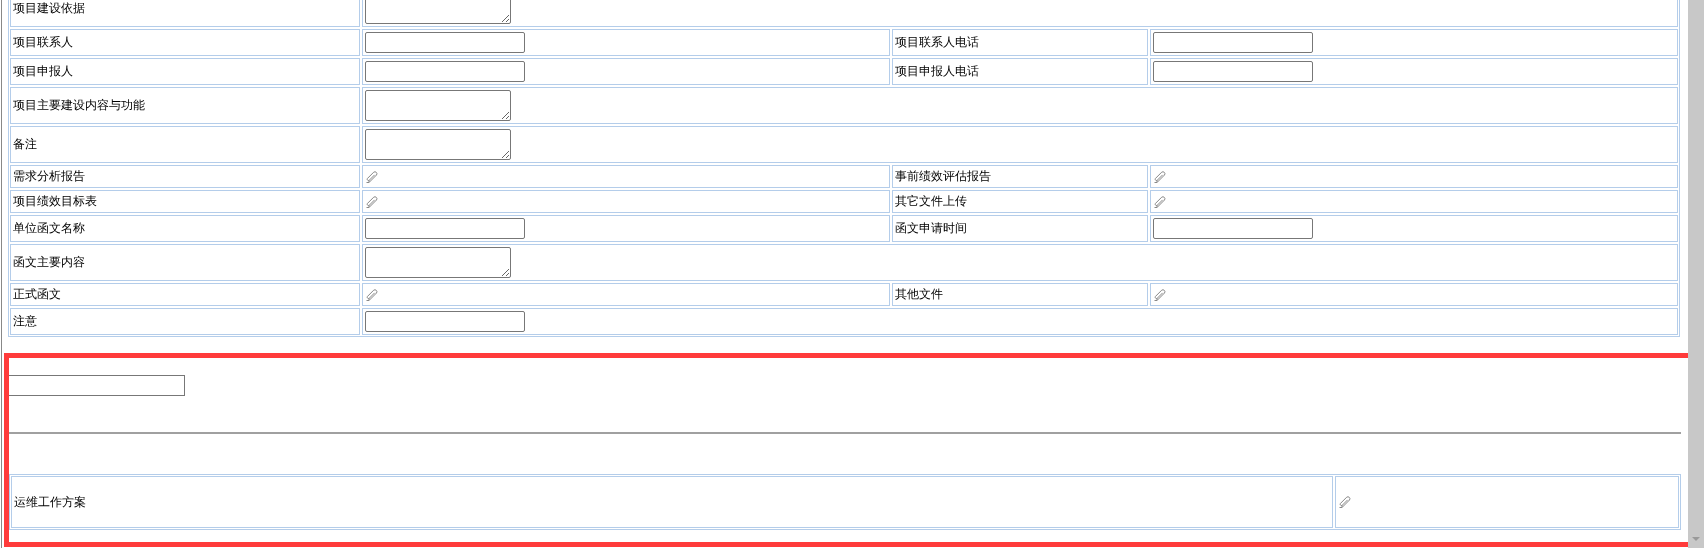 Image resolution: width=1704 pixels, height=548 pixels. I want to click on scrollbar, so click(1696, 274).